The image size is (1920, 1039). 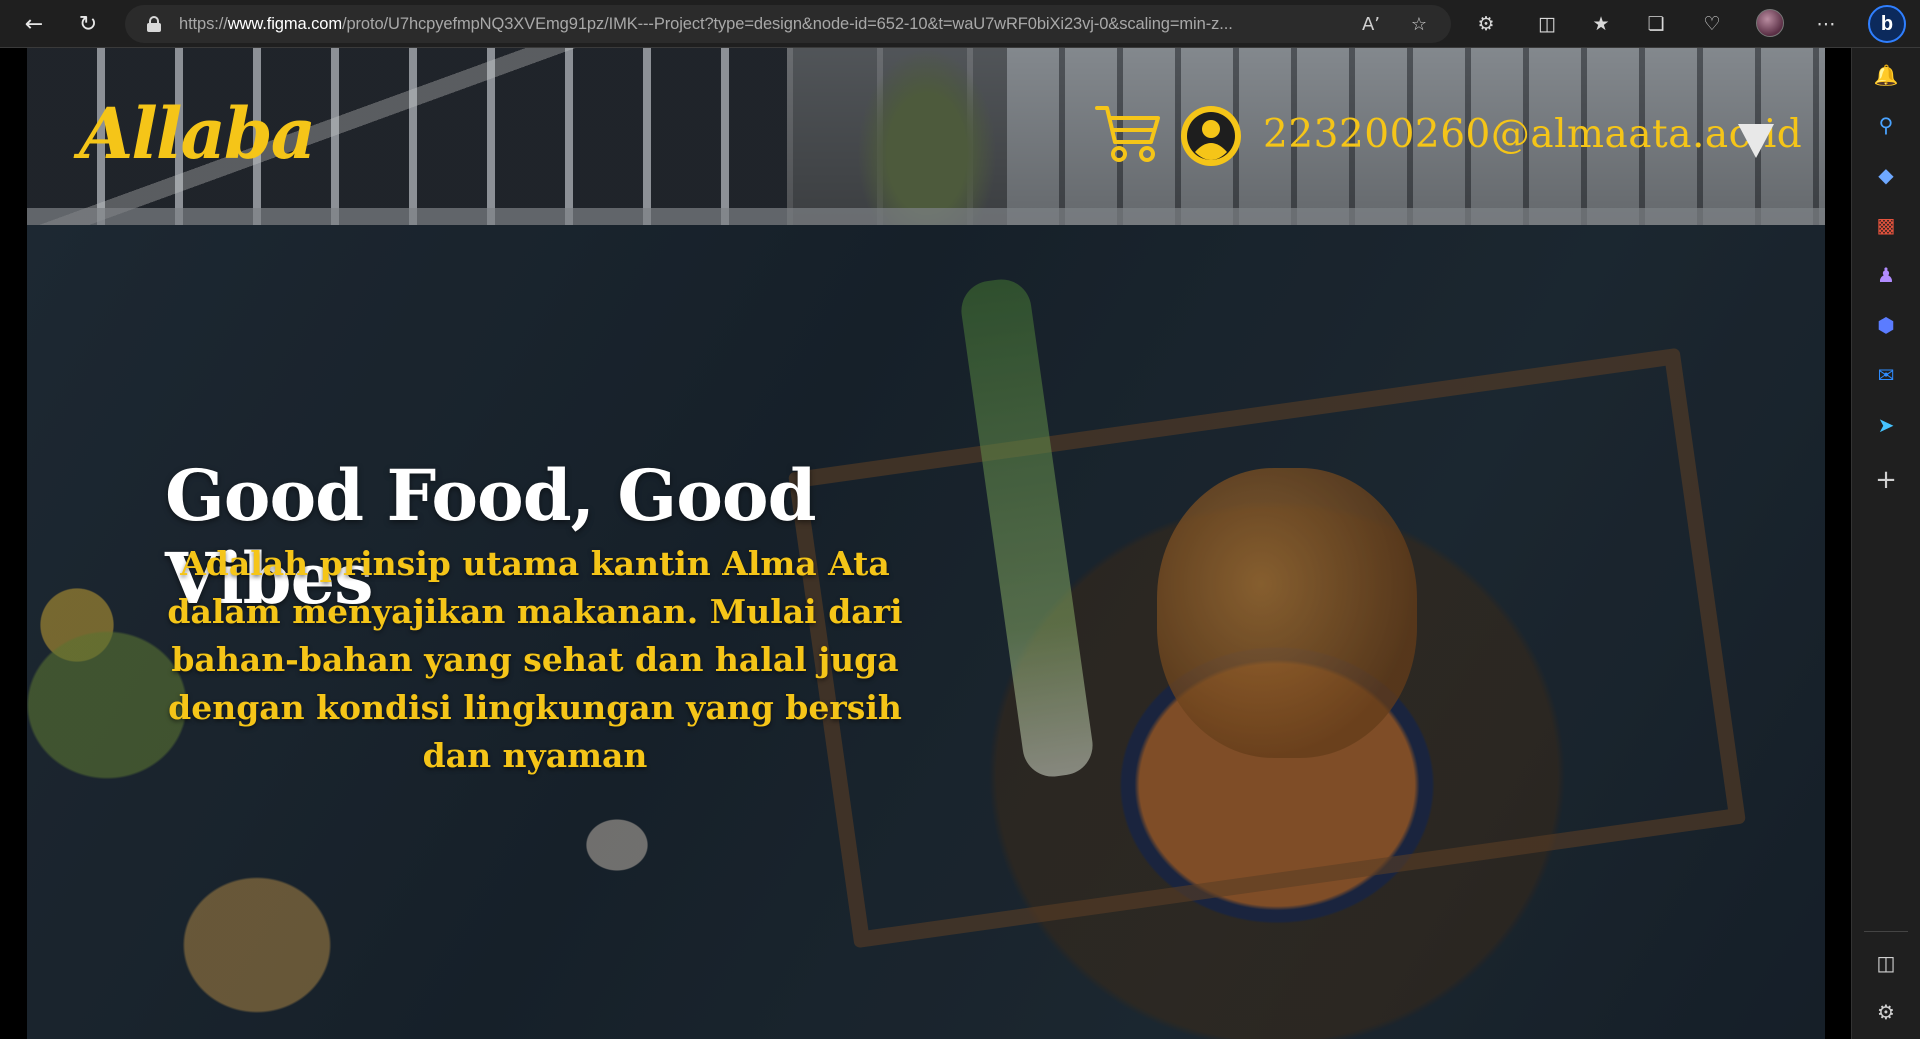 I want to click on split-screen-icon: ◫, so click(x=1547, y=24).